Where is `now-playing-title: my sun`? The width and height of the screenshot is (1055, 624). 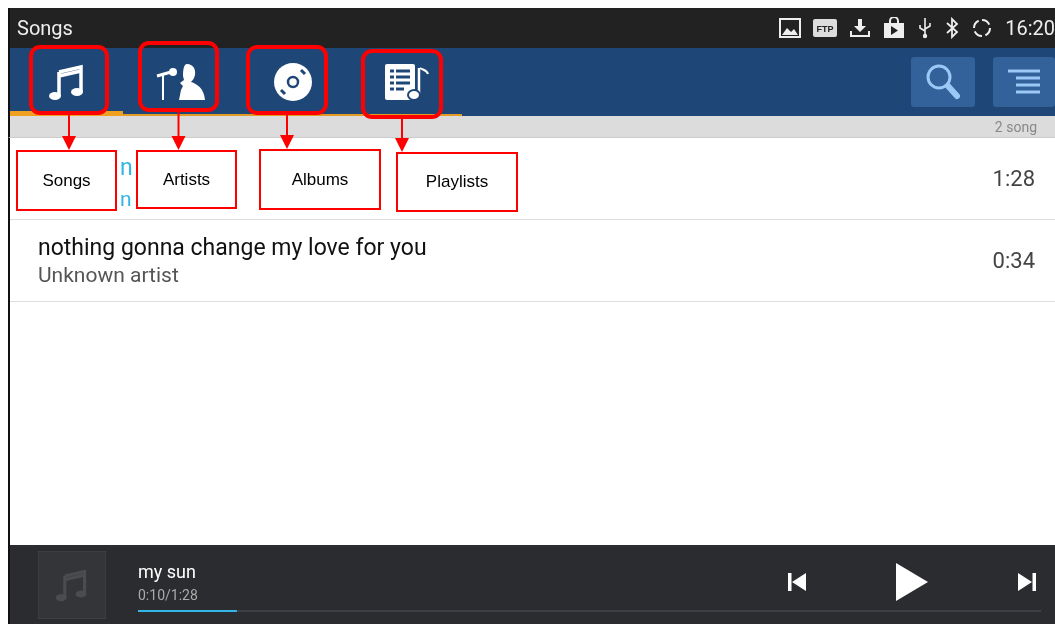
now-playing-title: my sun is located at coordinates (167, 571).